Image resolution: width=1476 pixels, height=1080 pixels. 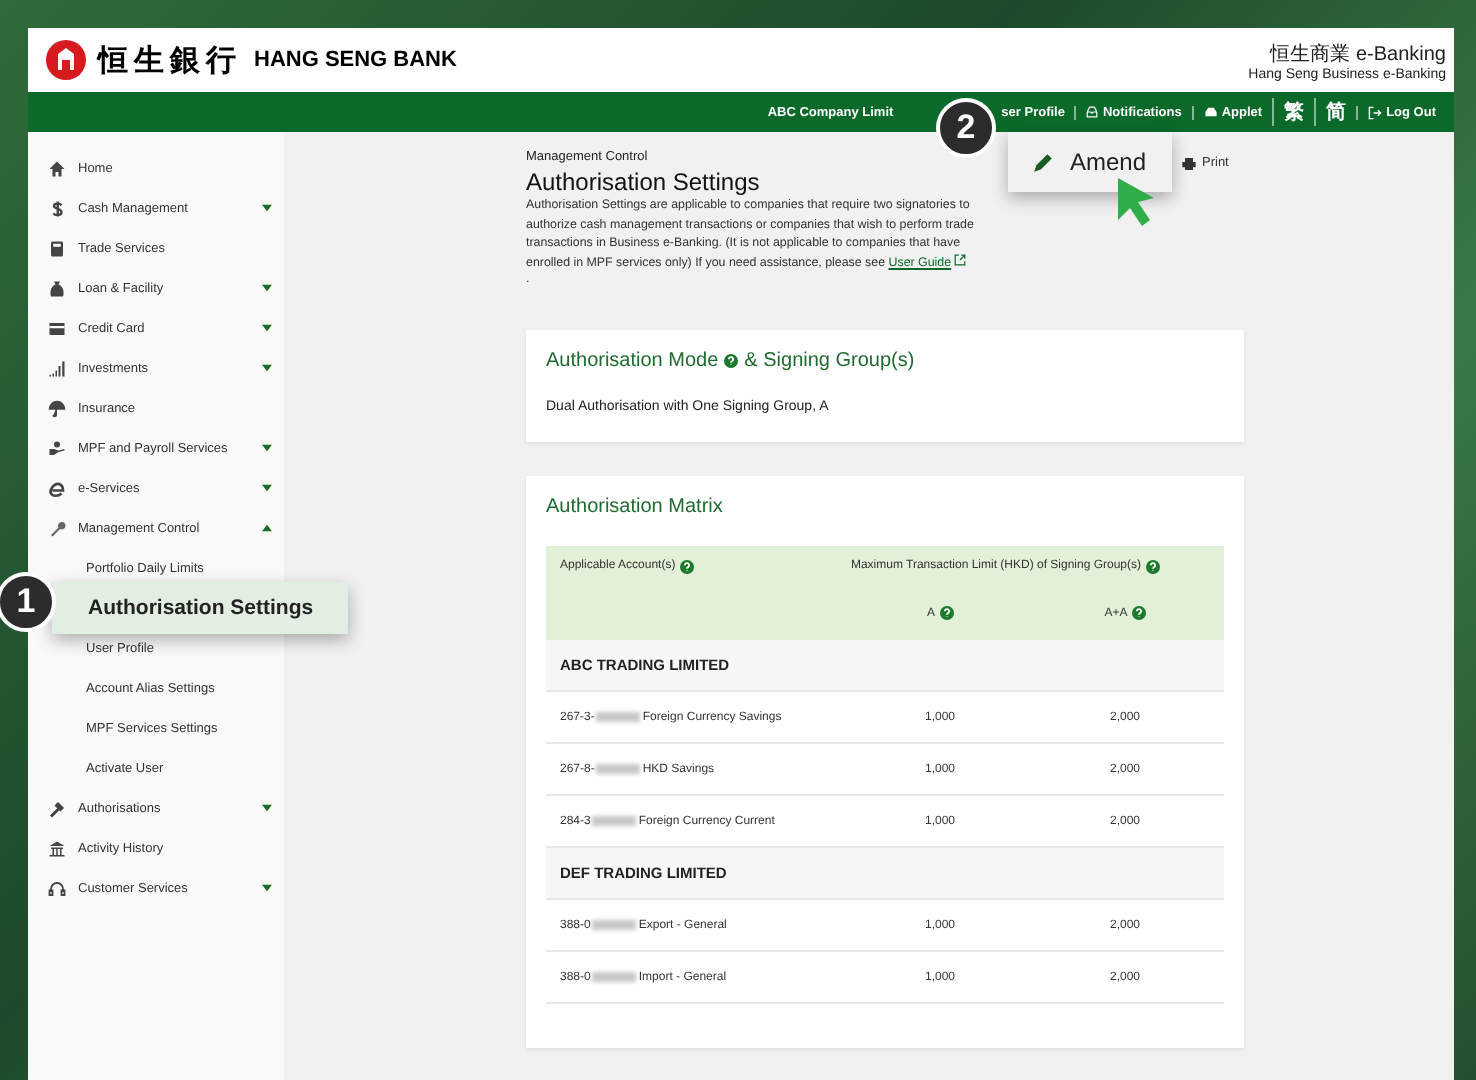 What do you see at coordinates (643, 182) in the screenshot?
I see `page-title: Authorisation Settings` at bounding box center [643, 182].